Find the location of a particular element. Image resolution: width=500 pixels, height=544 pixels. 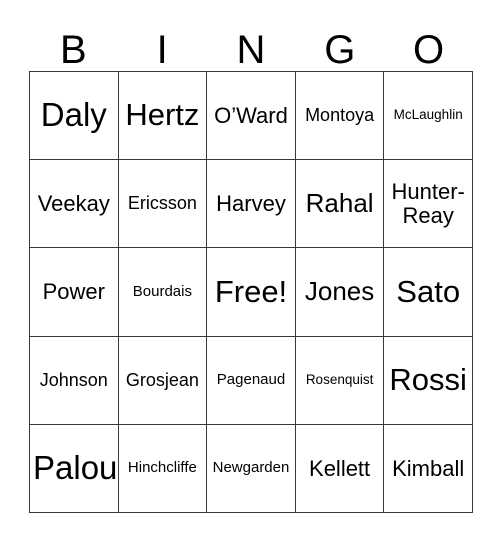

bingo-cell-label: Veekay is located at coordinates (73, 204).